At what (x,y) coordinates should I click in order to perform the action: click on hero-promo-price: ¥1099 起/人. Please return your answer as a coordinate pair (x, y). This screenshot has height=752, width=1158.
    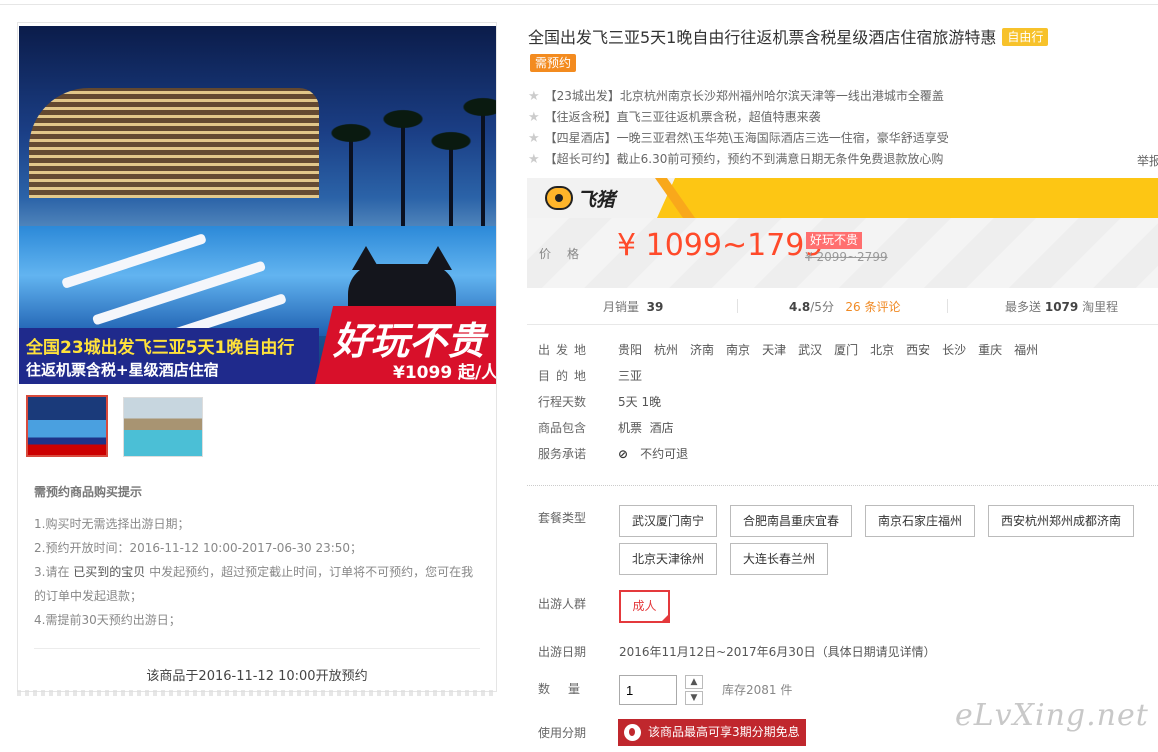
    Looking at the image, I should click on (444, 373).